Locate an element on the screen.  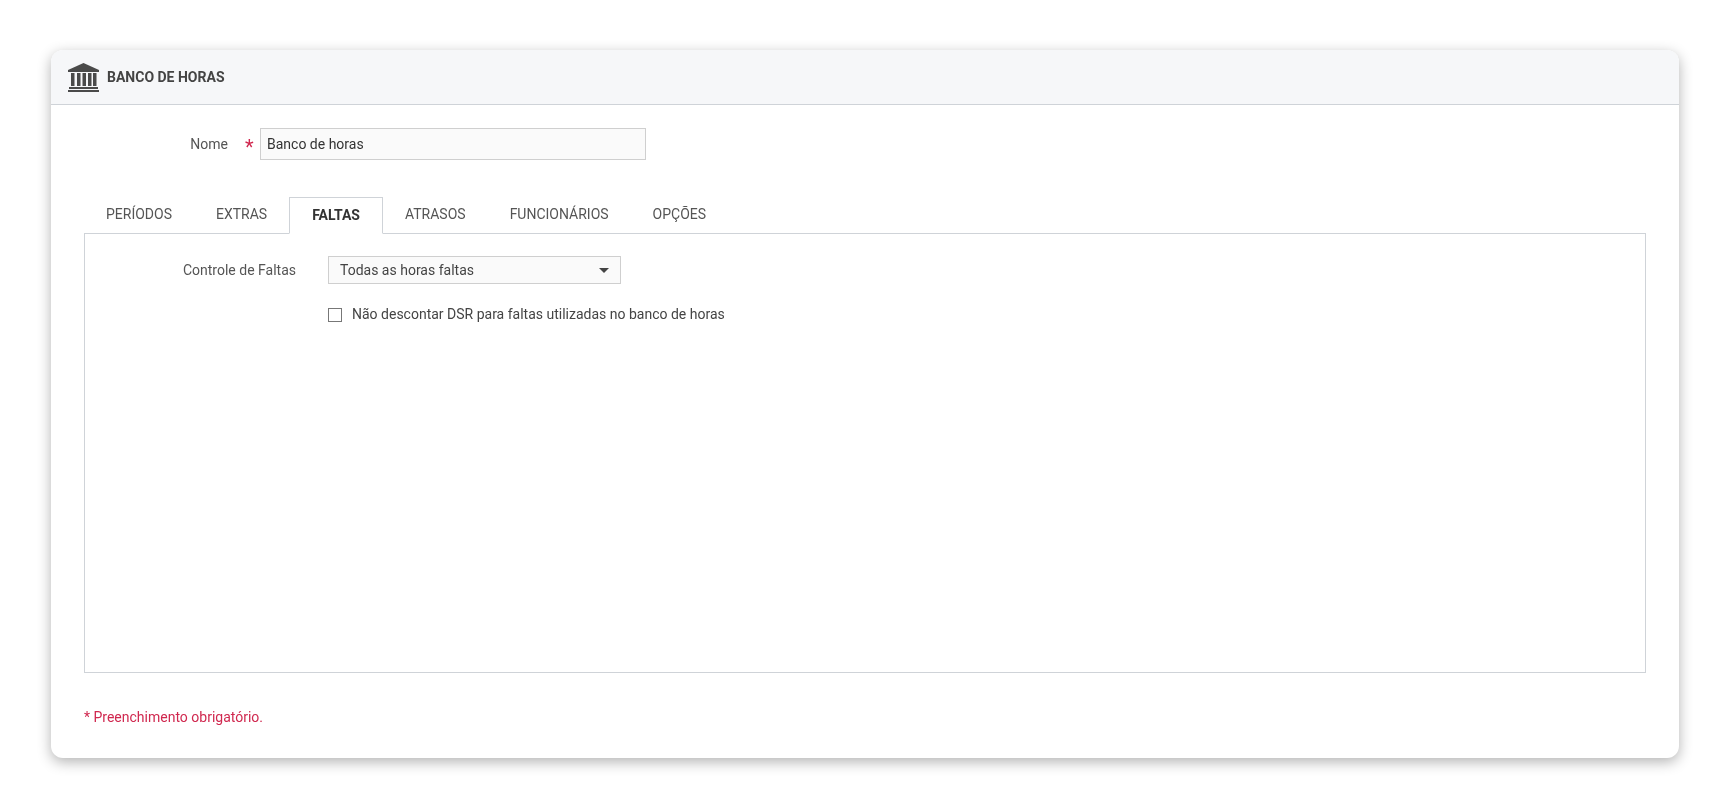
name-input: Banco de horas is located at coordinates (453, 144).